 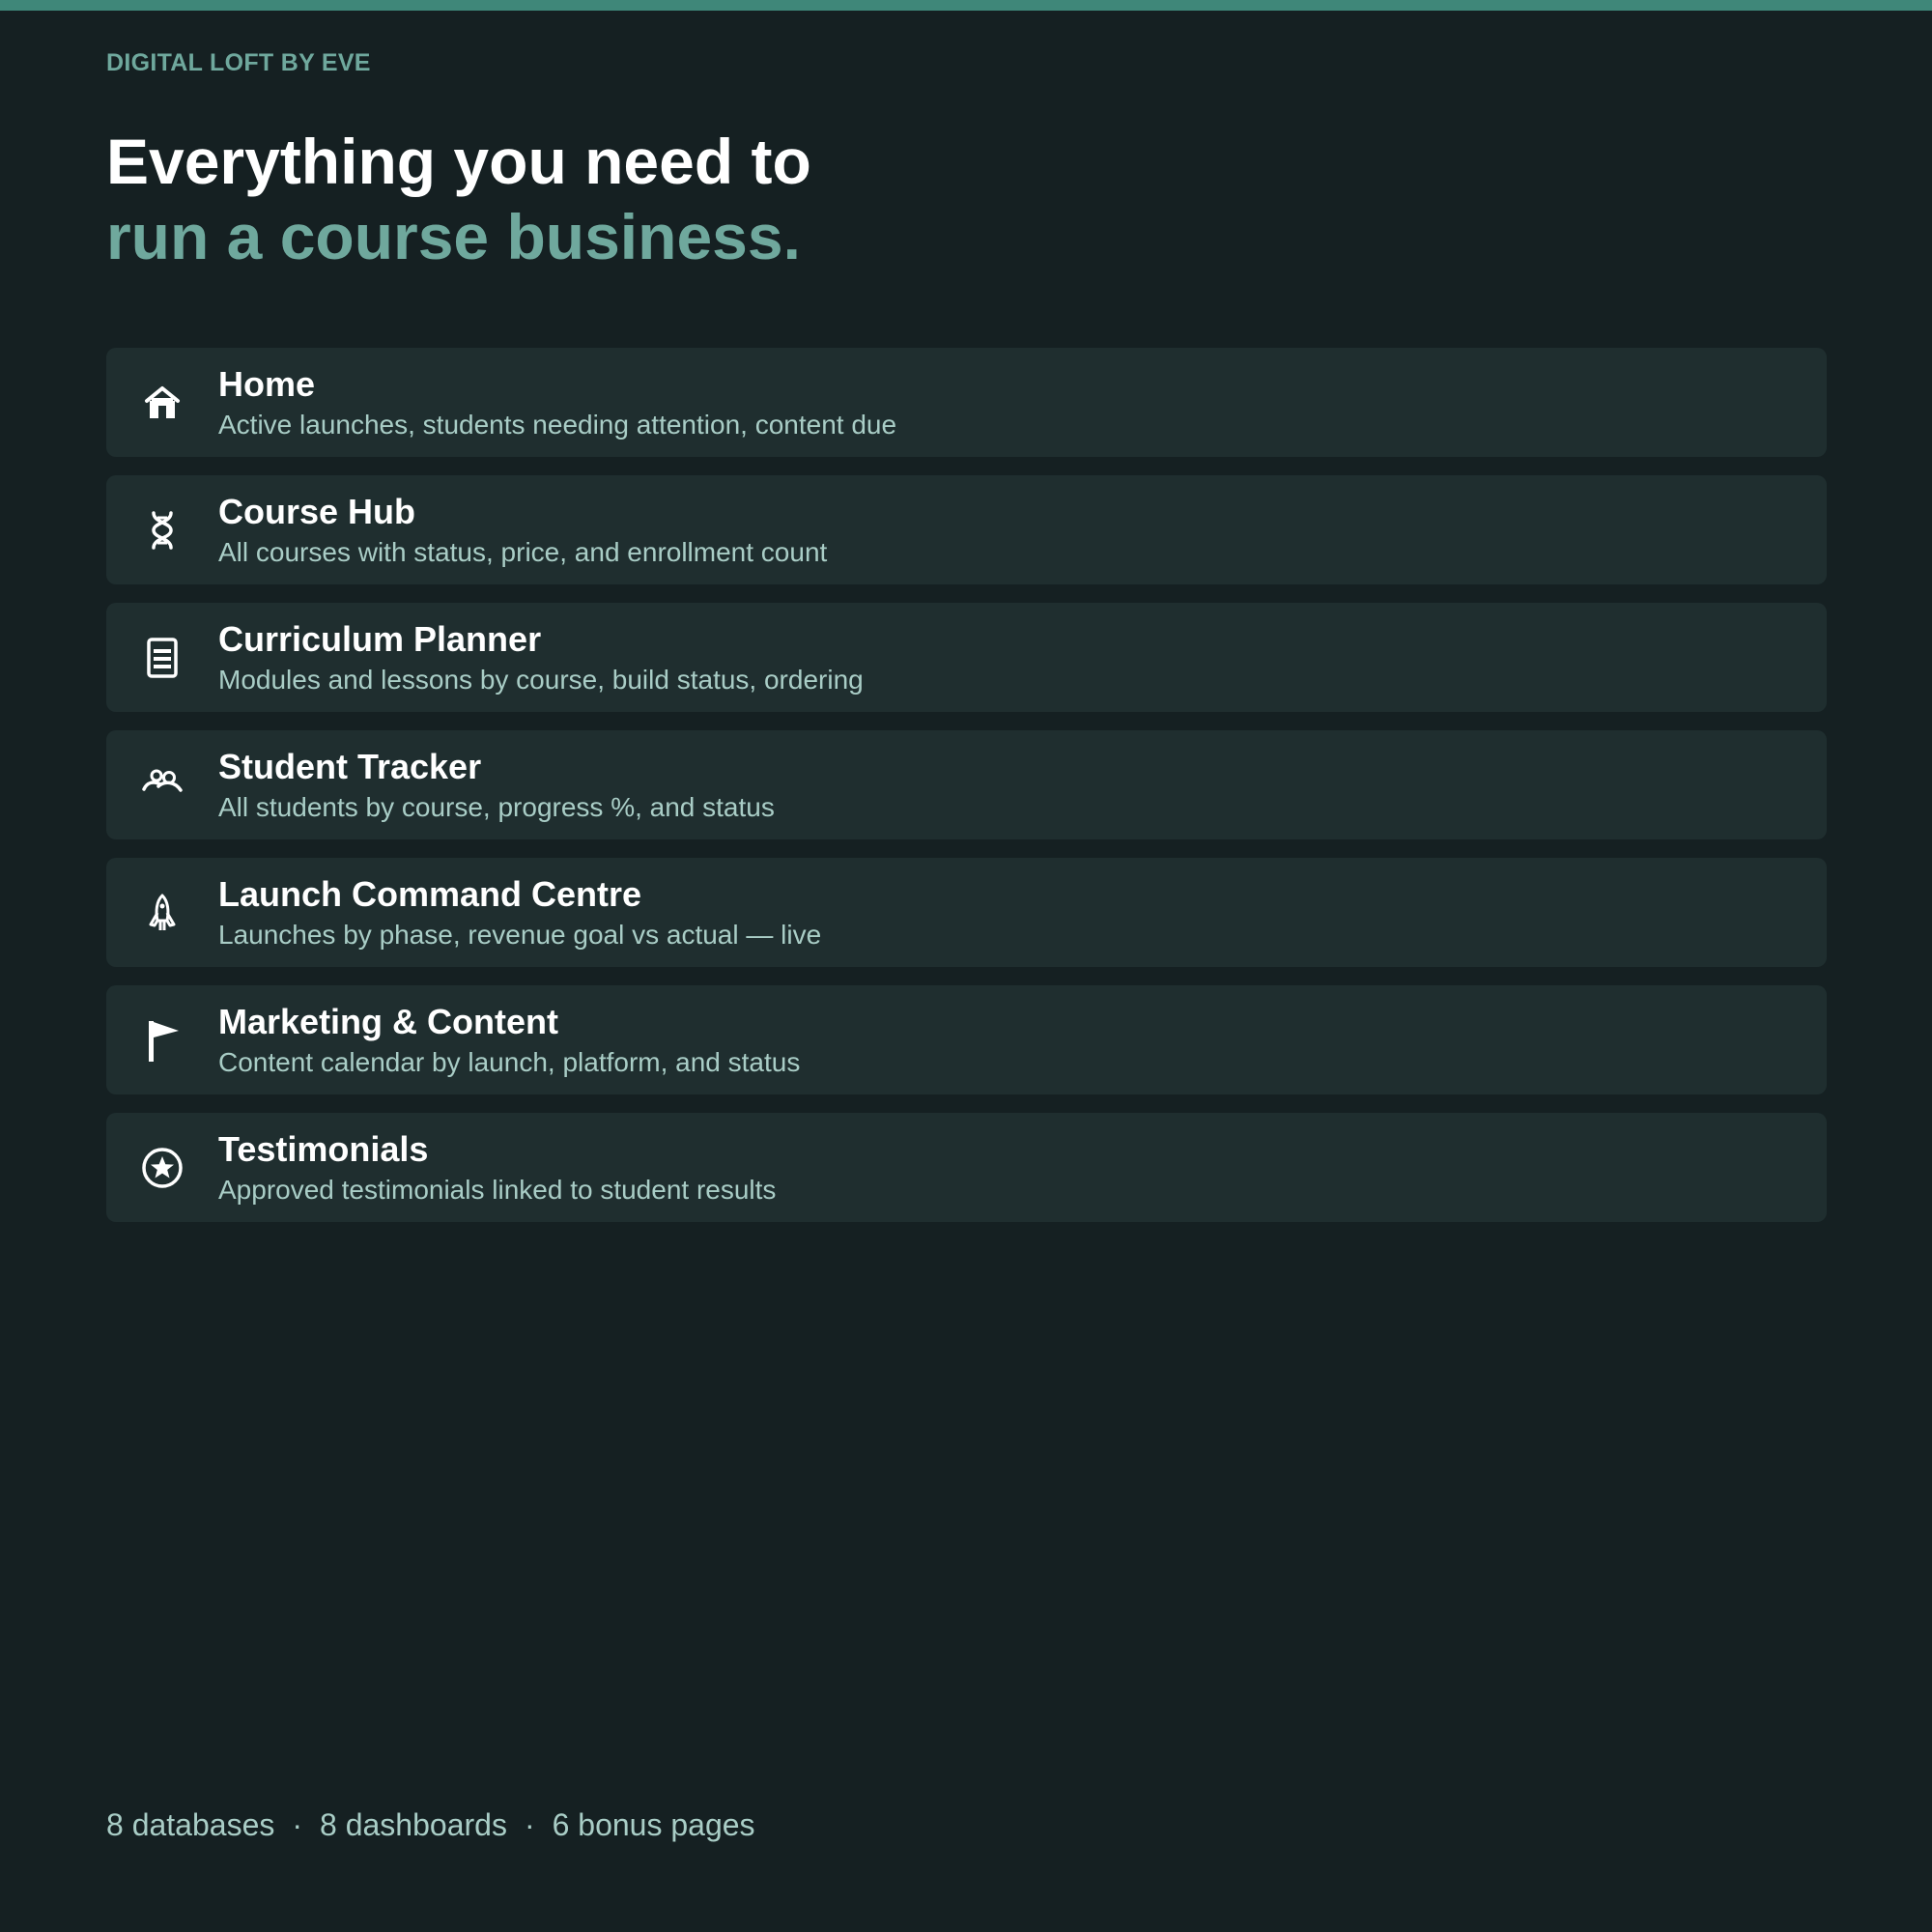 I want to click on home-icon, so click(x=162, y=403).